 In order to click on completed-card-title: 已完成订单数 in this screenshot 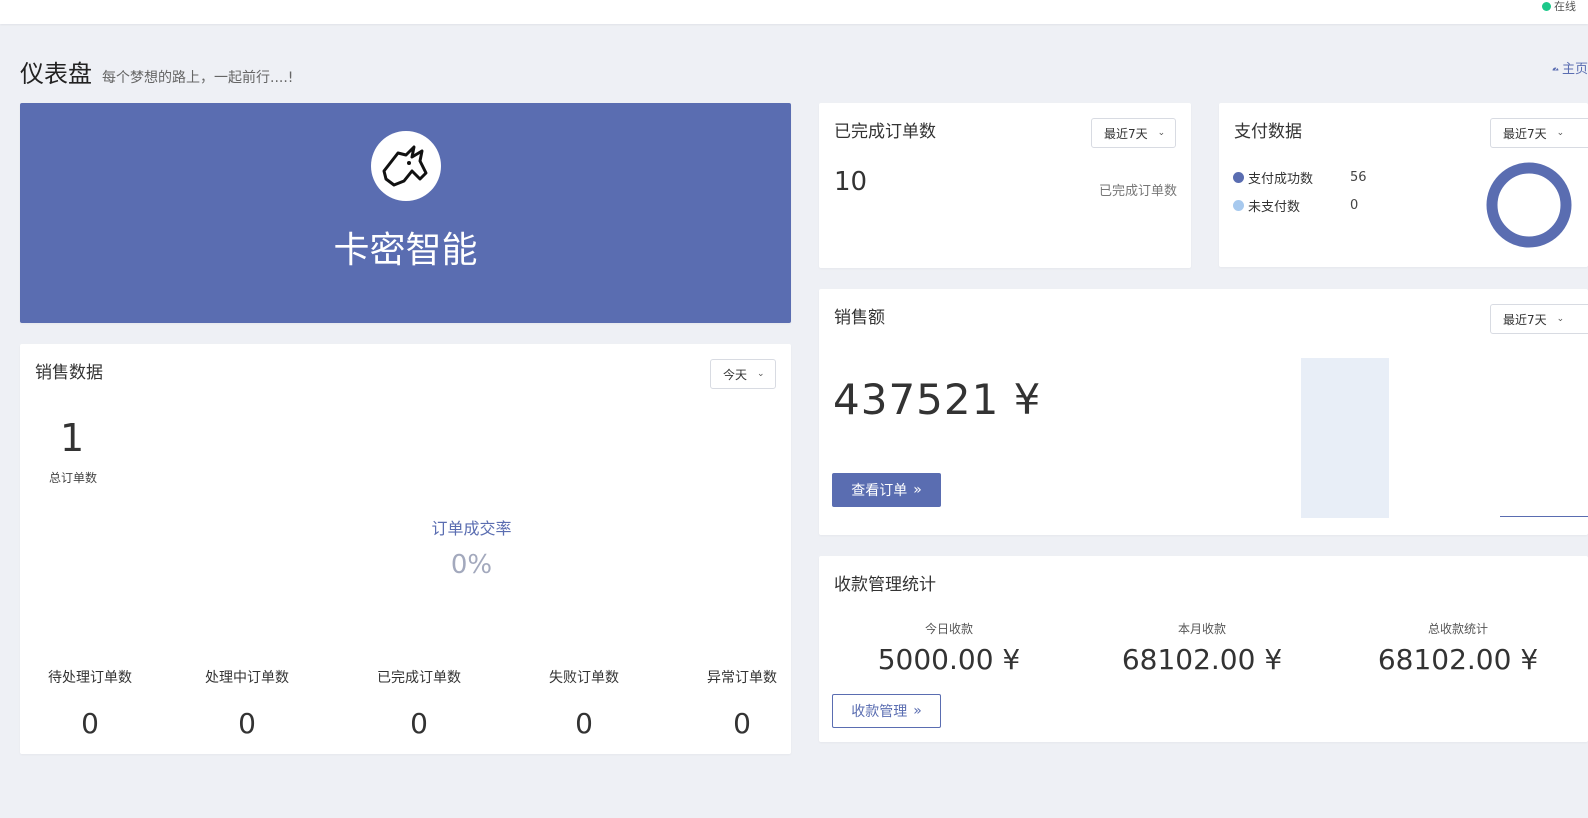, I will do `click(885, 132)`.